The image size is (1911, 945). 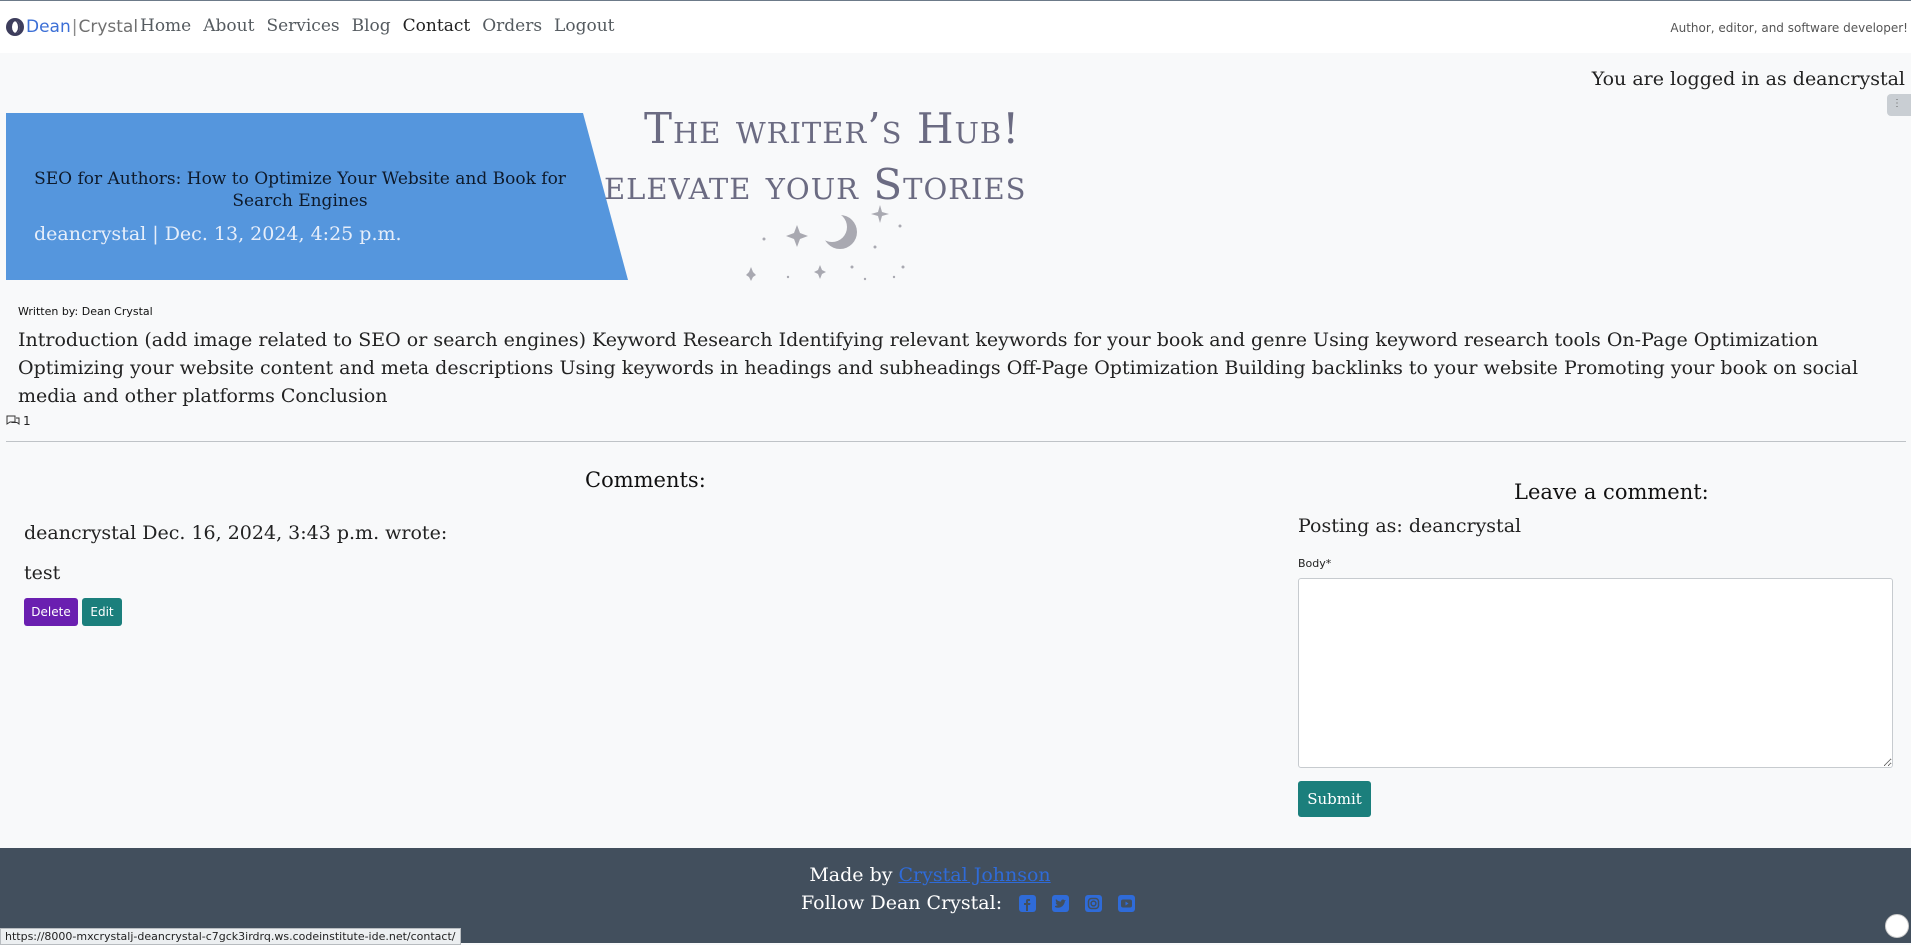 I want to click on comment-count: 1, so click(x=18, y=421).